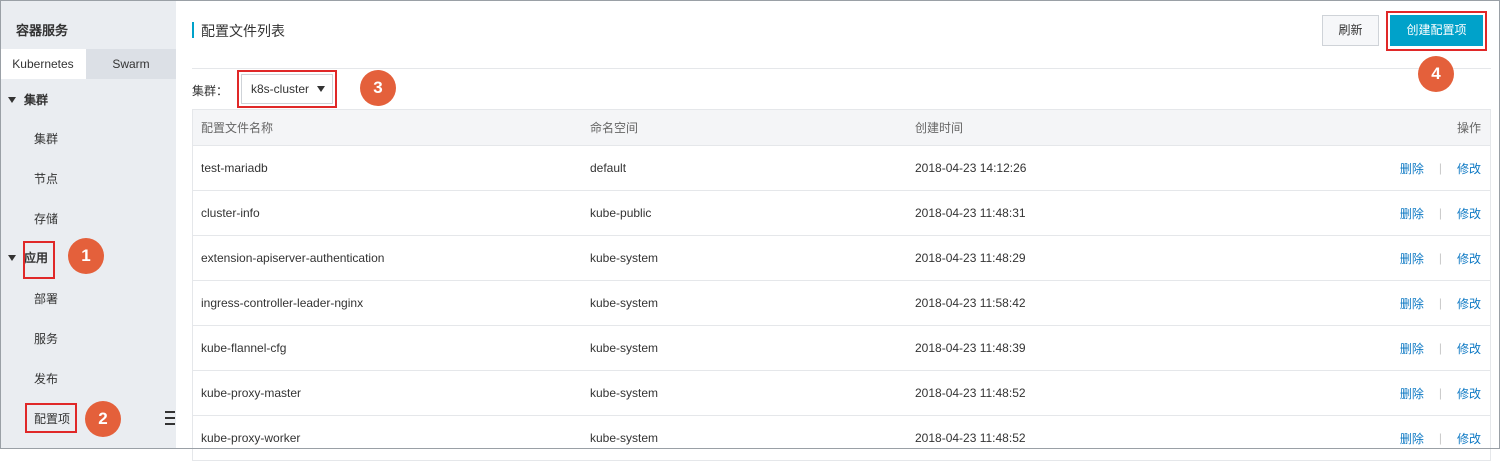  Describe the element at coordinates (293, 258) in the screenshot. I see `configmap-name: extension-apiserver-authentication` at that location.